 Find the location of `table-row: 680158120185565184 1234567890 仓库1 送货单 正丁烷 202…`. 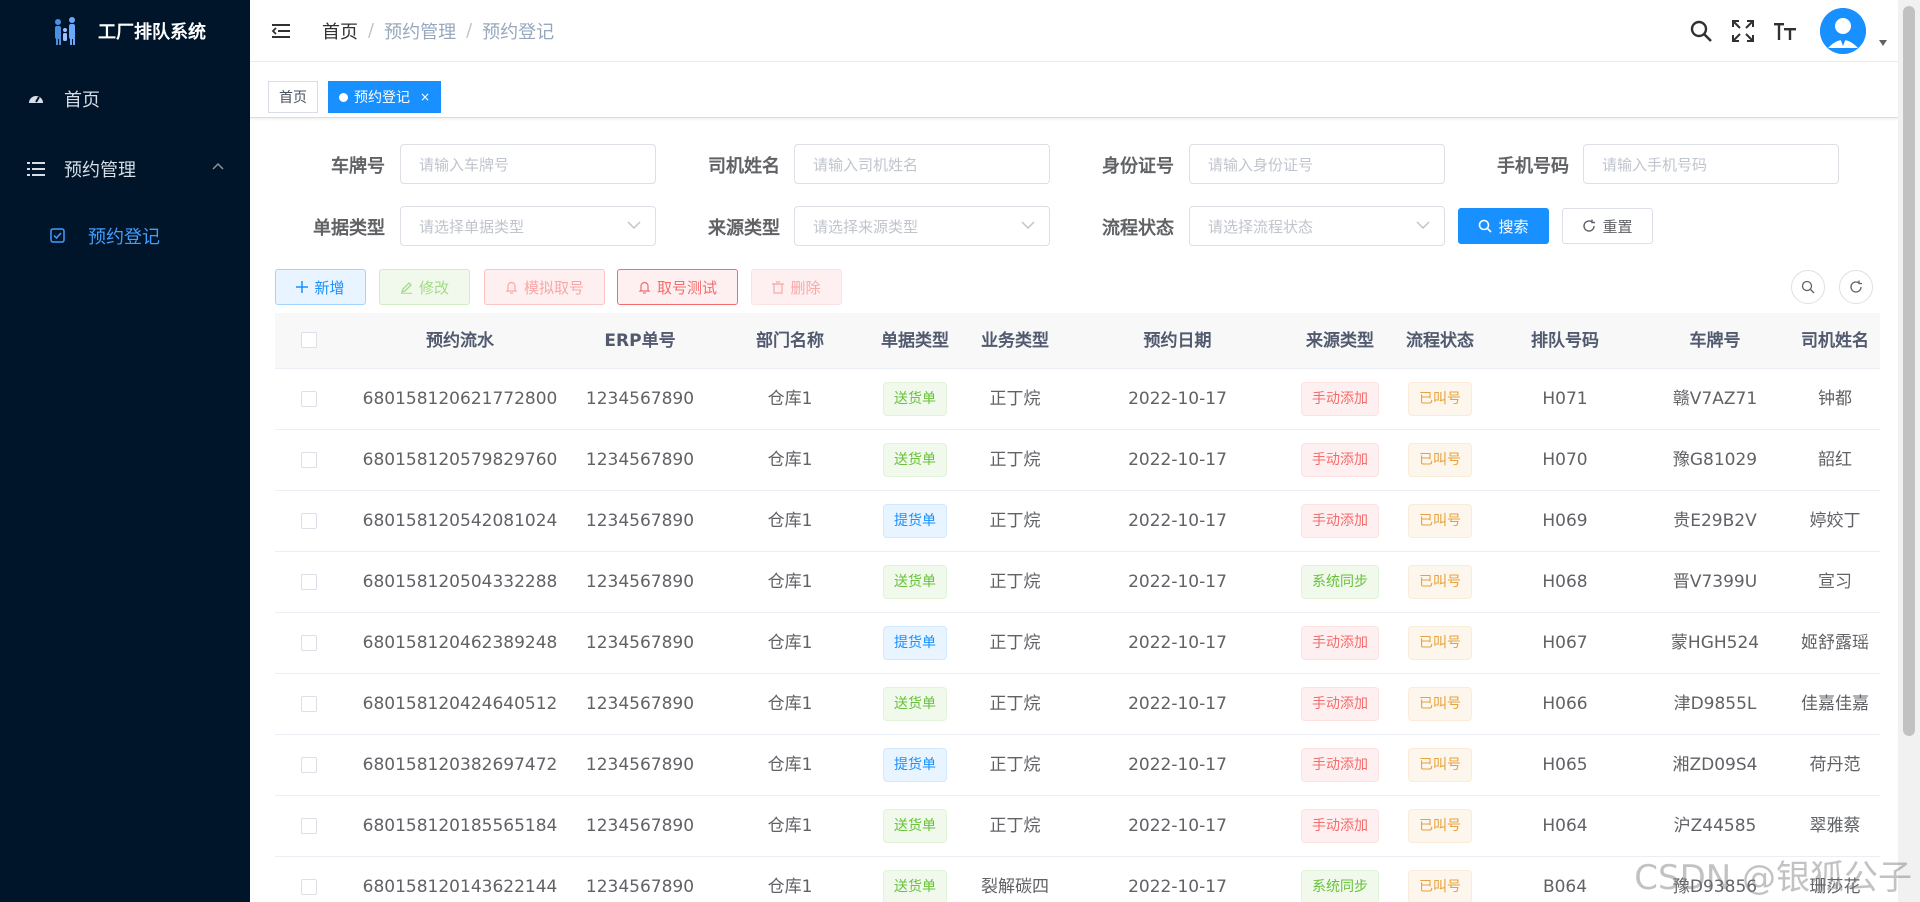

table-row: 680158120185565184 1234567890 仓库1 送货单 正丁烷 202… is located at coordinates (1077, 826).